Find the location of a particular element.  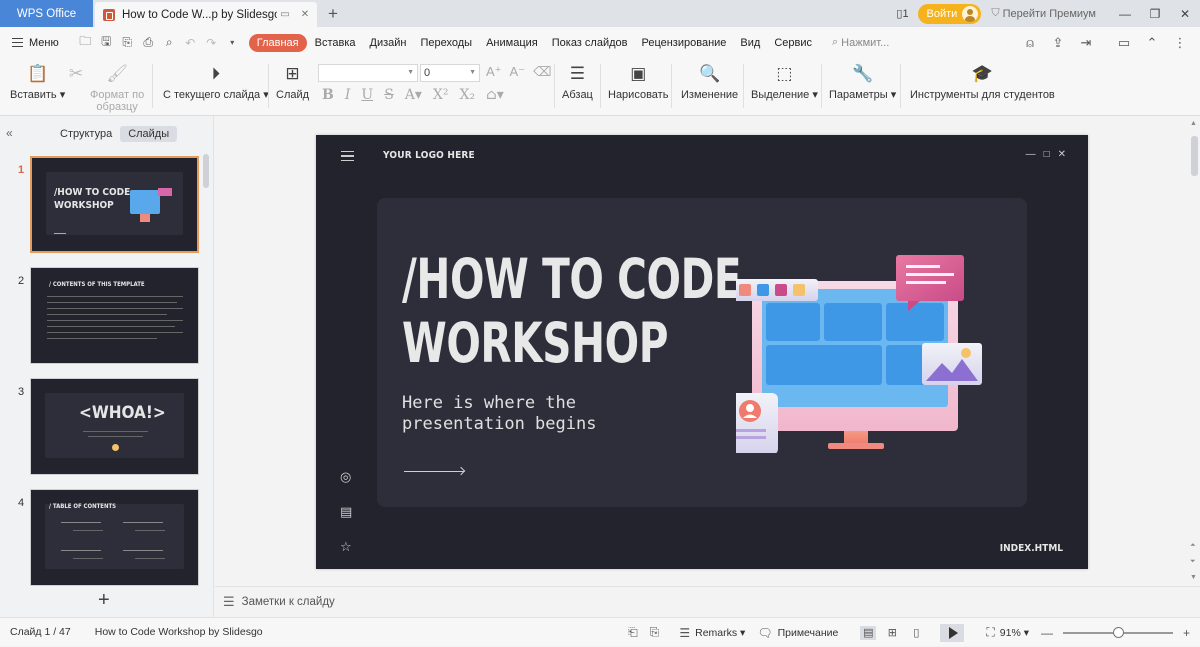

tab-review: Рецензирование is located at coordinates (683, 43).